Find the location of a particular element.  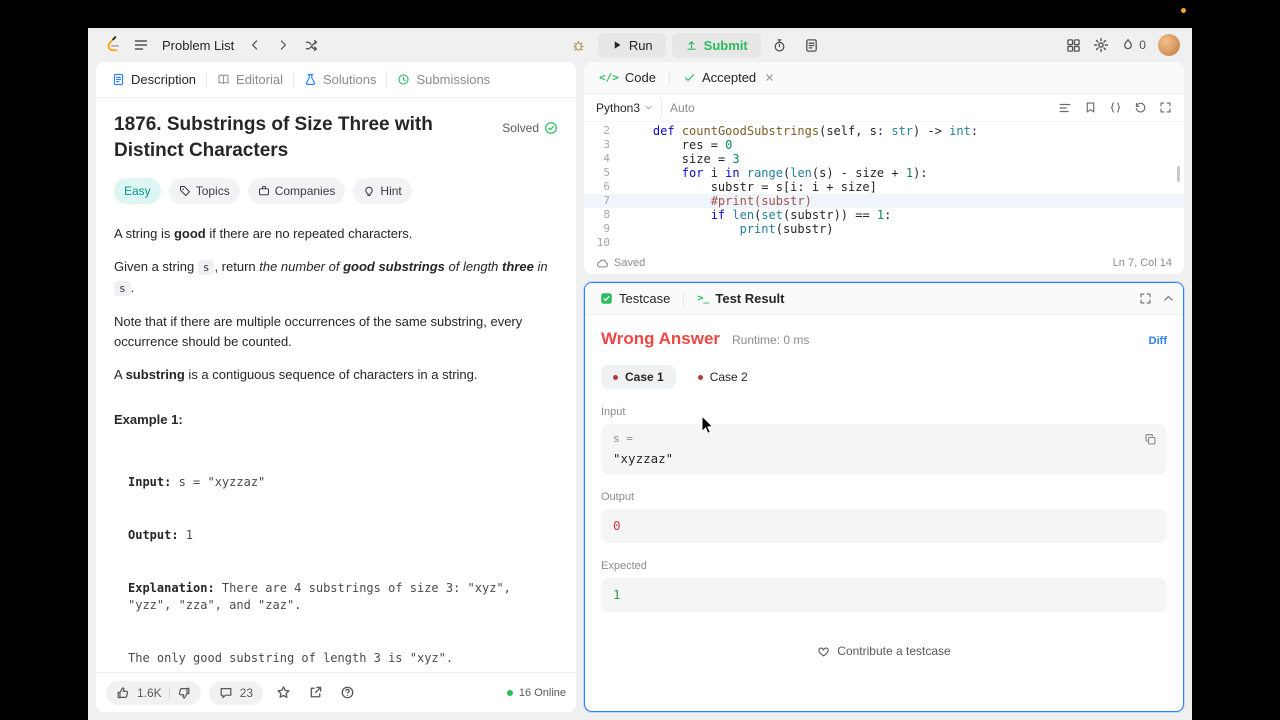

hint-chip: Hint is located at coordinates (382, 191).